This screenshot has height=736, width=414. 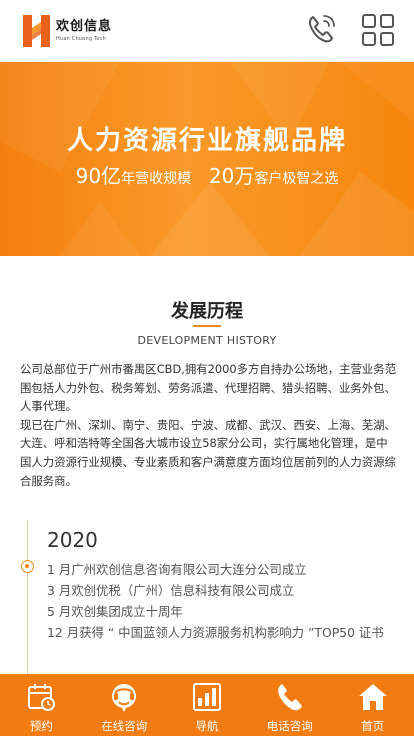 I want to click on section-title: 发展历程, so click(x=207, y=311).